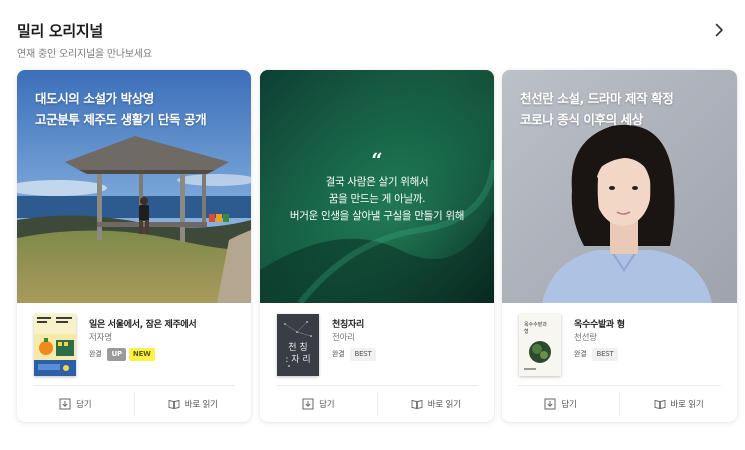 This screenshot has width=745, height=450. What do you see at coordinates (55, 345) in the screenshot?
I see `book-cover` at bounding box center [55, 345].